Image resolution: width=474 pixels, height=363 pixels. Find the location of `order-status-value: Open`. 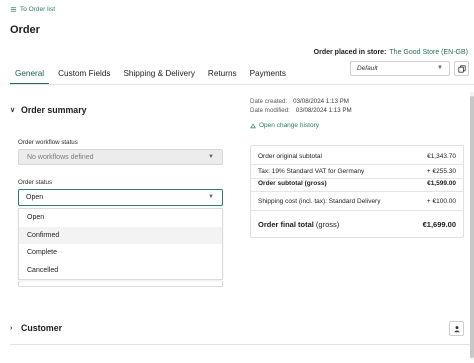

order-status-value: Open is located at coordinates (35, 197).